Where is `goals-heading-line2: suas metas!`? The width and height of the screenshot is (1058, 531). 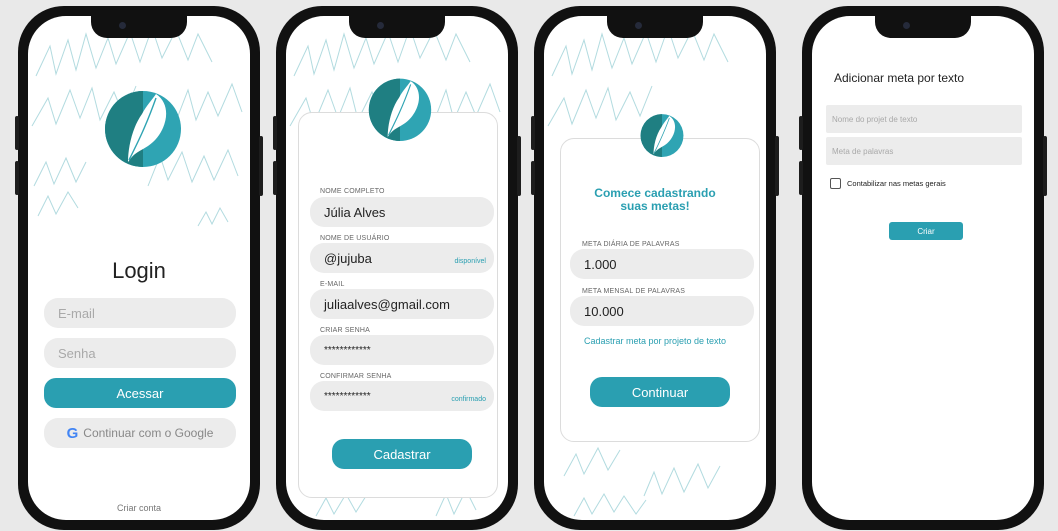
goals-heading-line2: suas metas! is located at coordinates (655, 206).